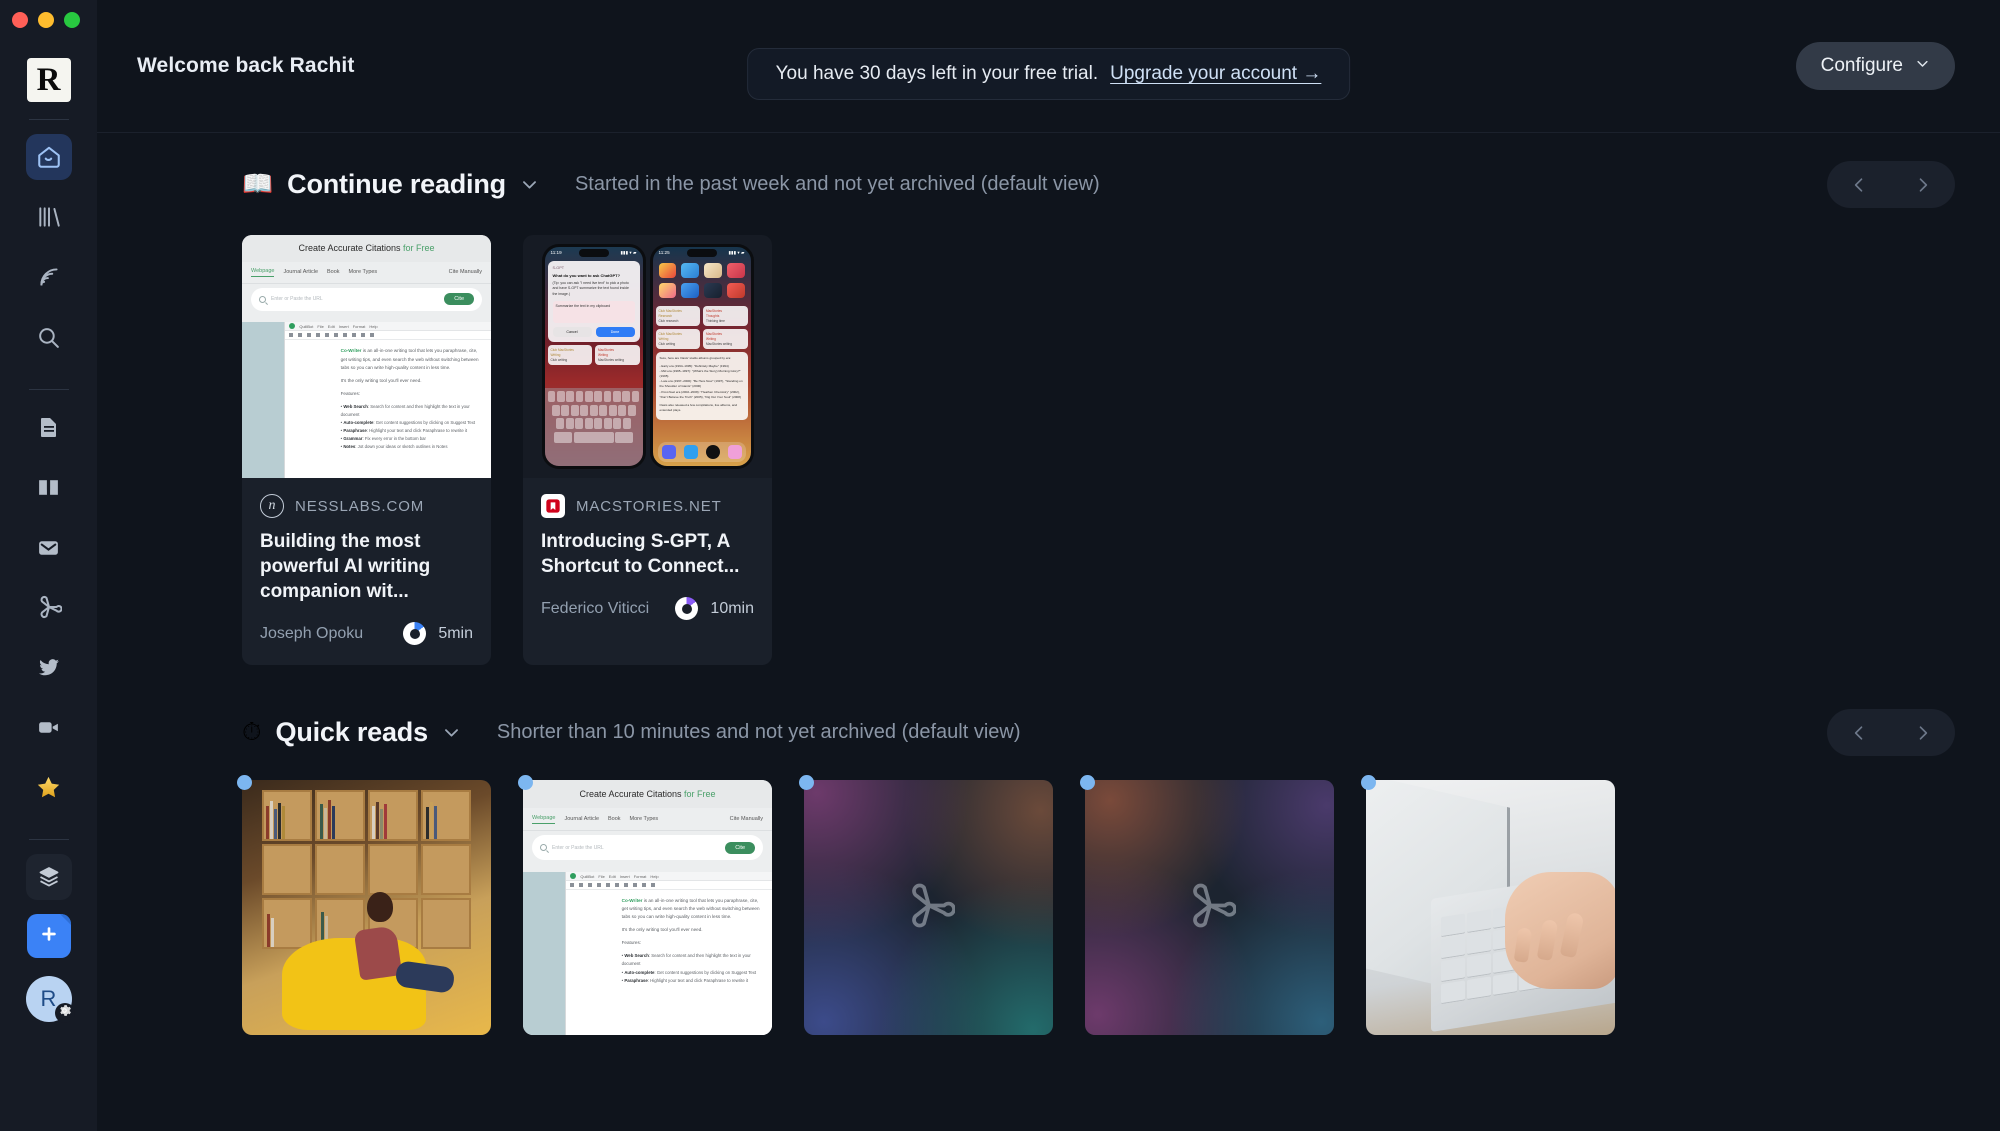  I want to click on settings-badge, so click(64, 1013).